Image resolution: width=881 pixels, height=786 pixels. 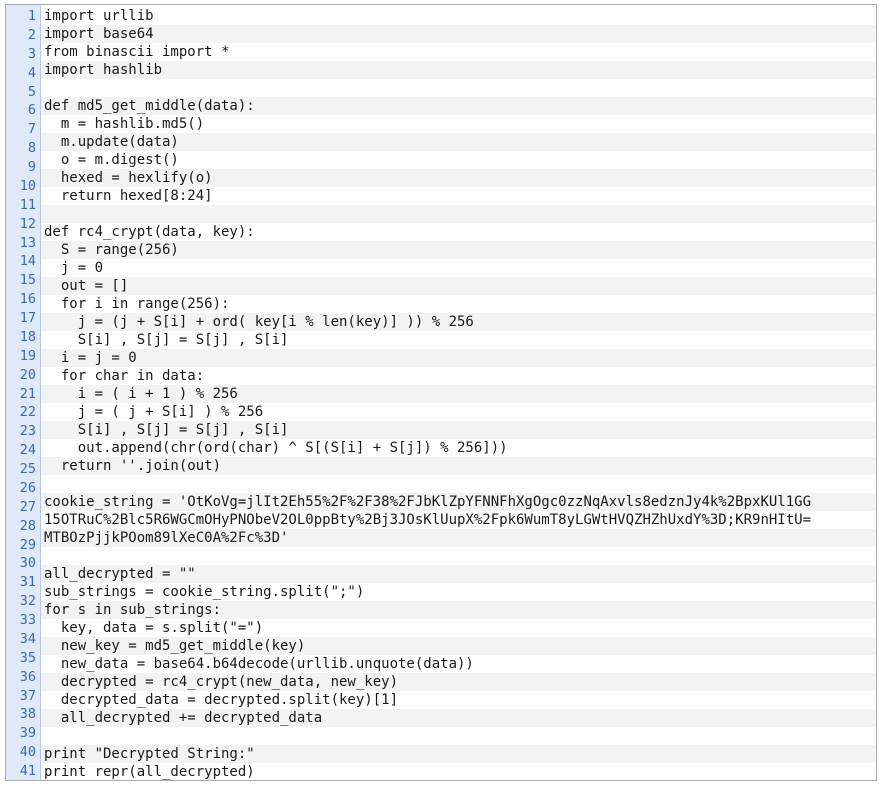 What do you see at coordinates (31, 129) in the screenshot?
I see `line-number: 7` at bounding box center [31, 129].